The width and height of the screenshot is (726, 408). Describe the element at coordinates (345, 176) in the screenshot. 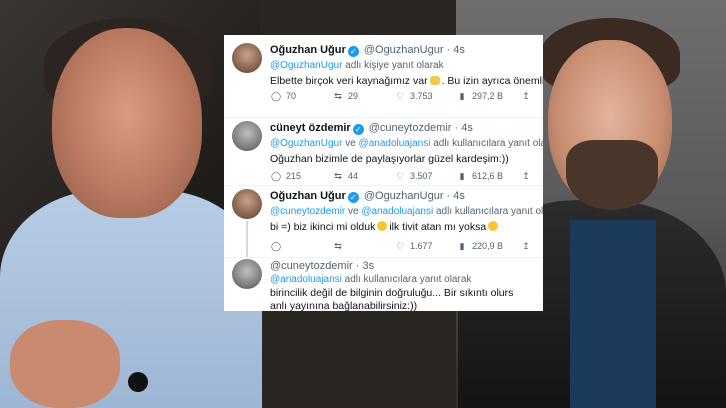

I see `retweet-button: ⇆ 44` at that location.